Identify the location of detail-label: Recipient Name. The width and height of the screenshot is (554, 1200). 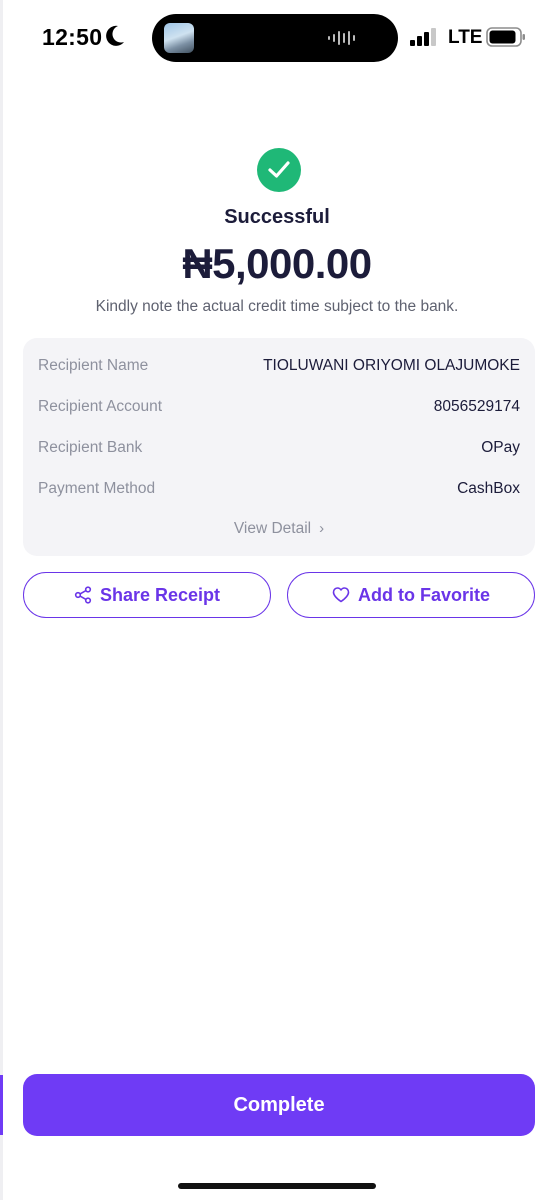
(93, 365).